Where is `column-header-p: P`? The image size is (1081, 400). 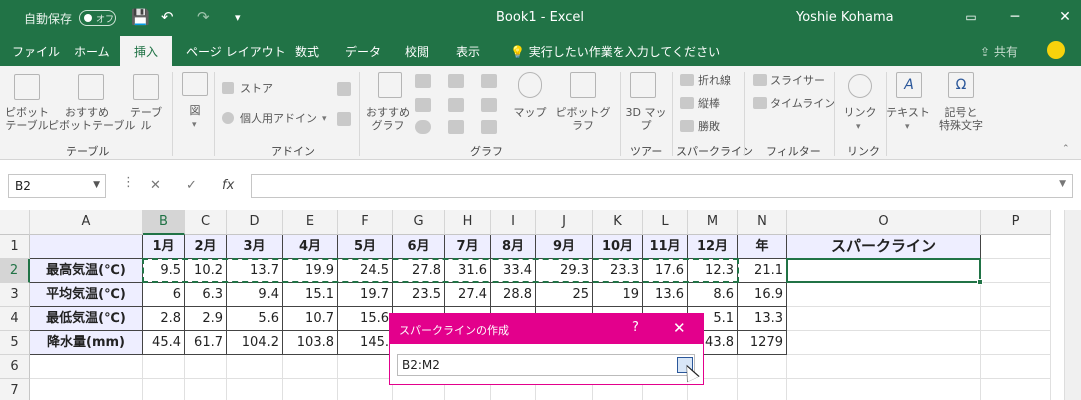 column-header-p: P is located at coordinates (1016, 222).